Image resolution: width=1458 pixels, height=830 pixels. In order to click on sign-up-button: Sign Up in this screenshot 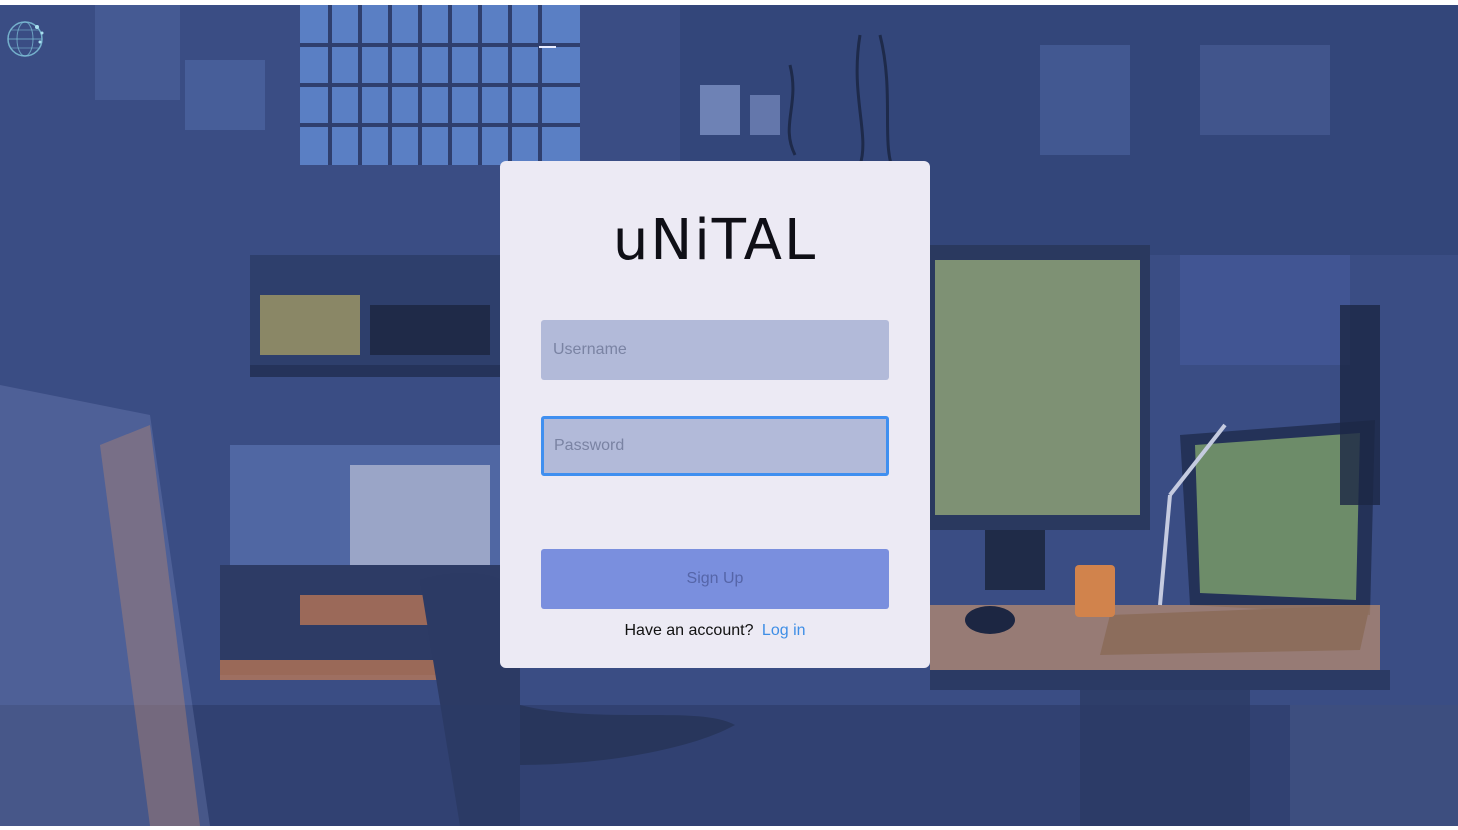, I will do `click(715, 579)`.